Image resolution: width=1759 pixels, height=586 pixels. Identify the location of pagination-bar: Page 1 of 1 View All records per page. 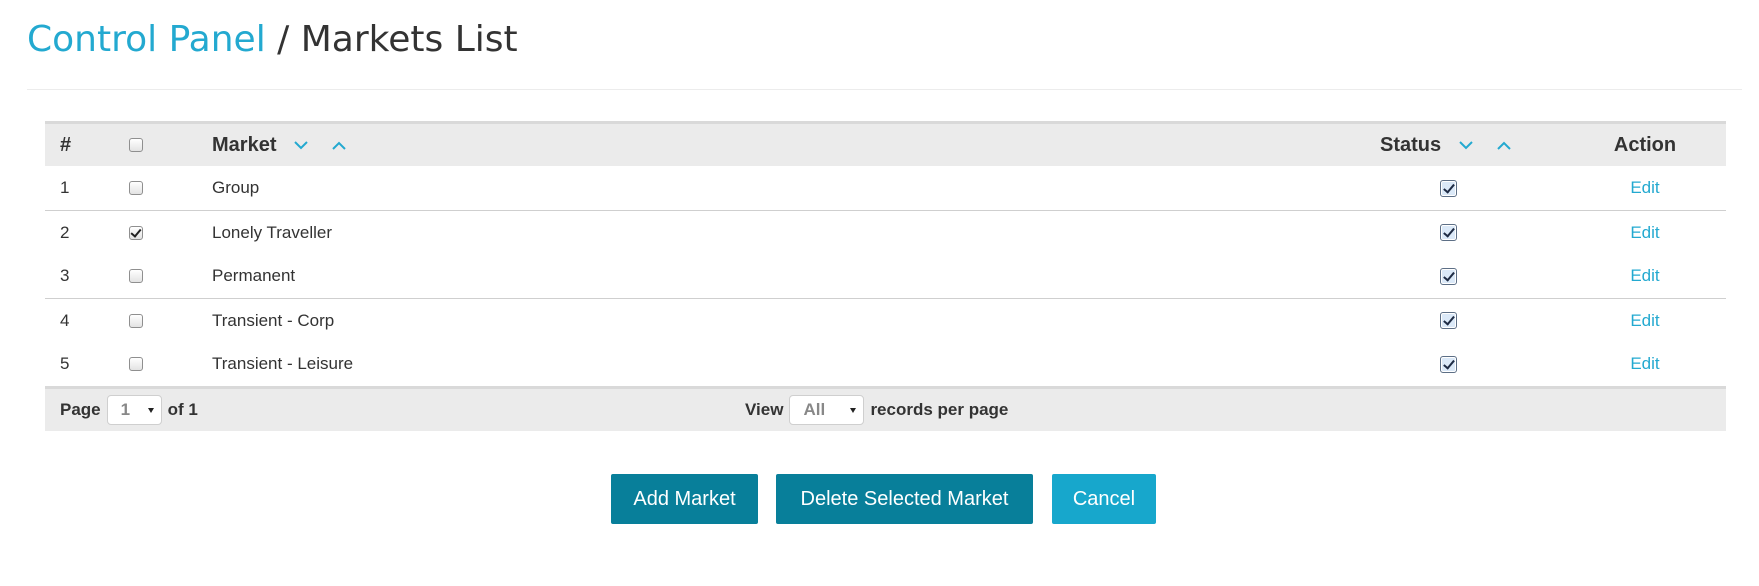
(885, 408).